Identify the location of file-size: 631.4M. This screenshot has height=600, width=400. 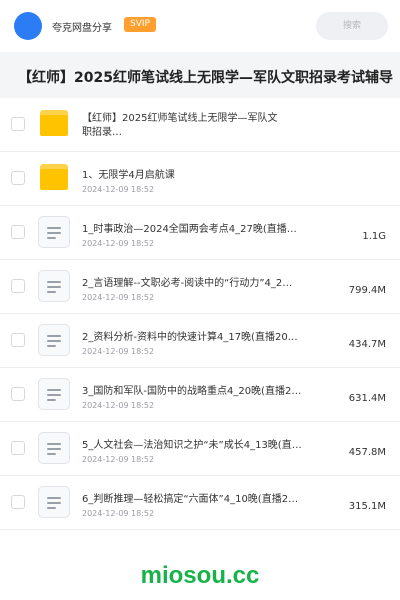
(367, 398).